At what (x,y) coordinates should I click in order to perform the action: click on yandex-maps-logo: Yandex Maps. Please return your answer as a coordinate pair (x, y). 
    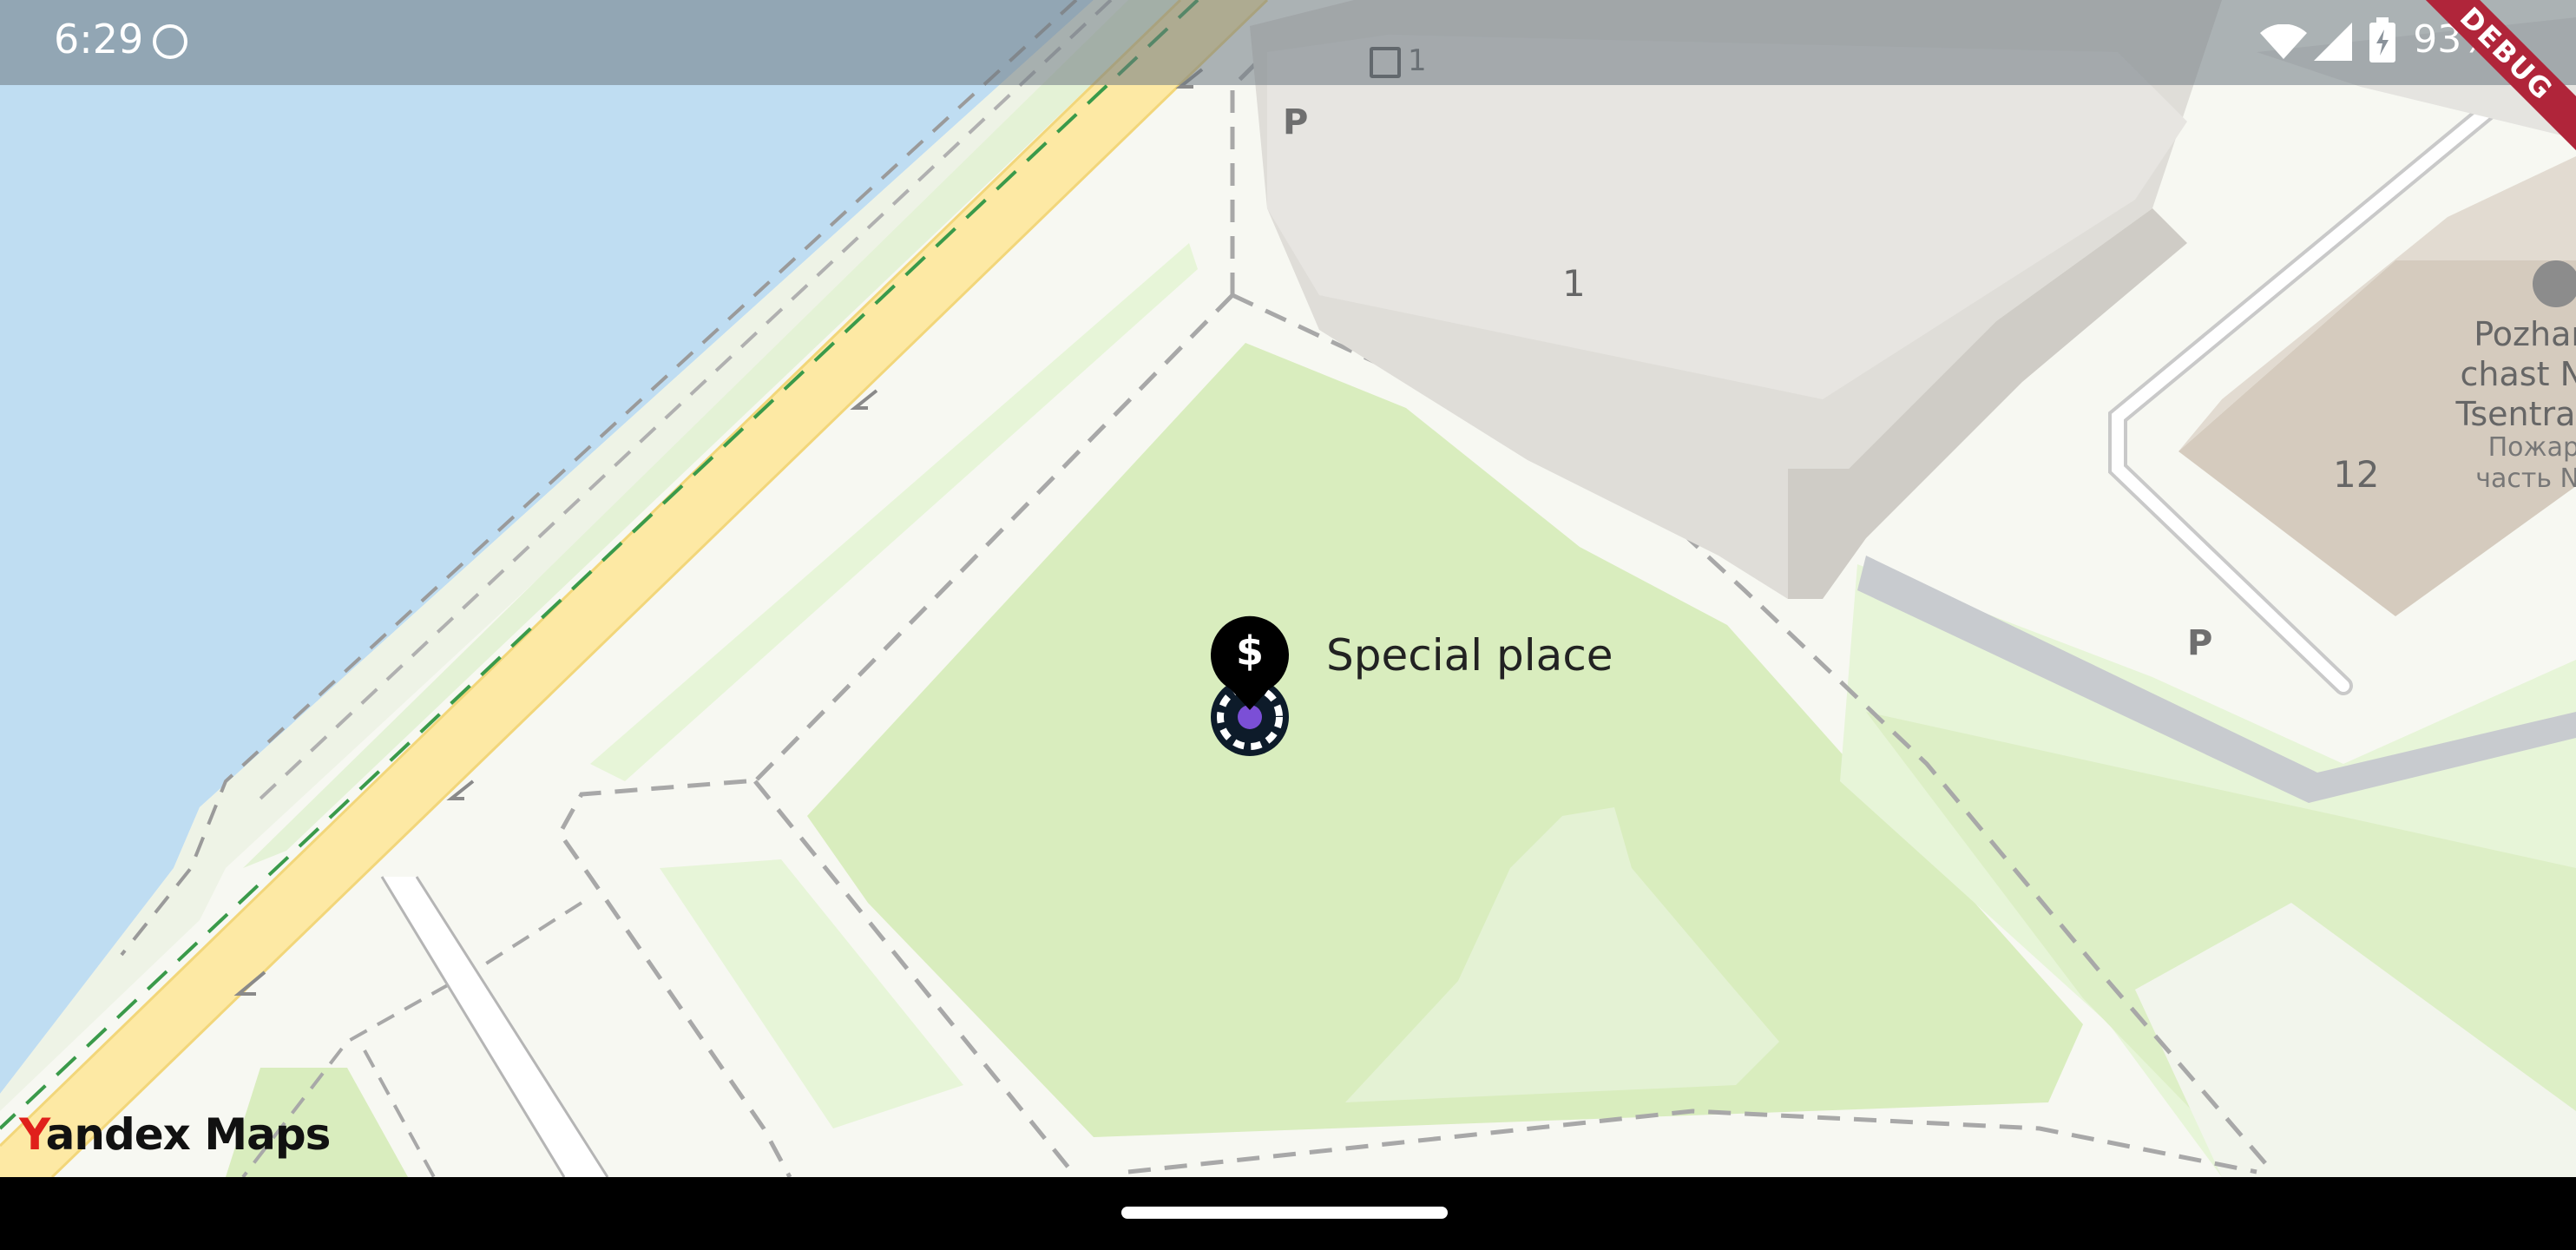
    Looking at the image, I should click on (175, 1134).